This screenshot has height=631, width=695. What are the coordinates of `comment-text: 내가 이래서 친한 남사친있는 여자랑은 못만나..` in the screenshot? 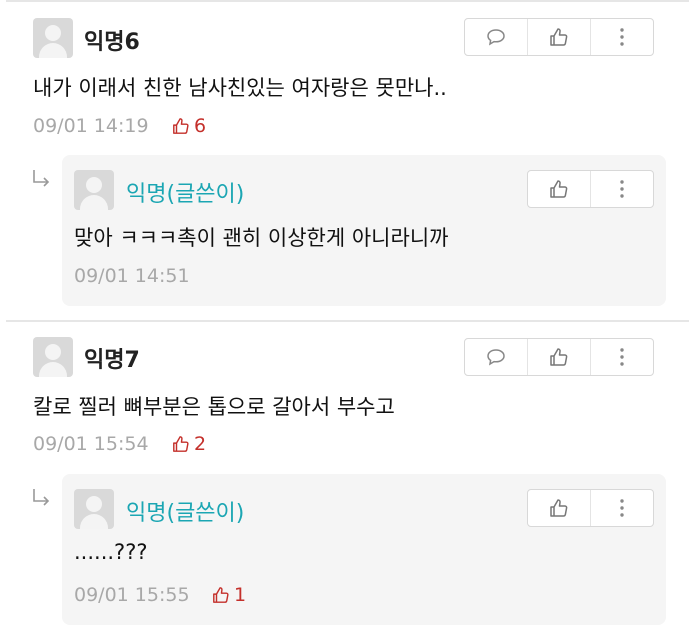 It's located at (240, 88).